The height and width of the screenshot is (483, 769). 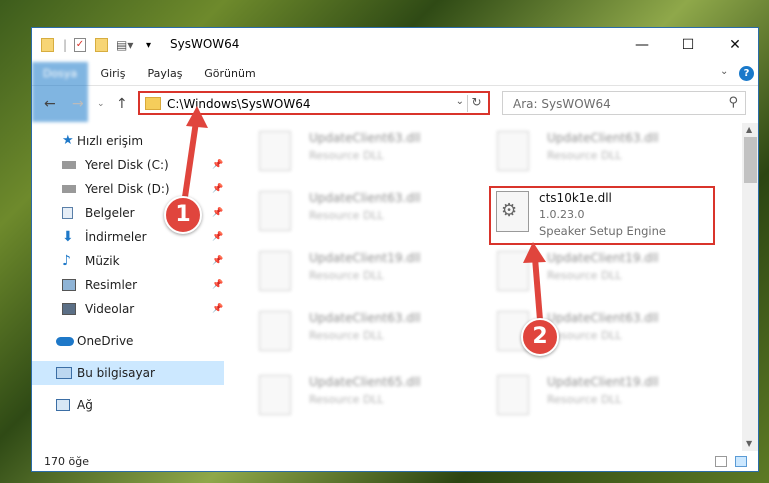 I want to click on step-marker-1: 1, so click(x=183, y=215).